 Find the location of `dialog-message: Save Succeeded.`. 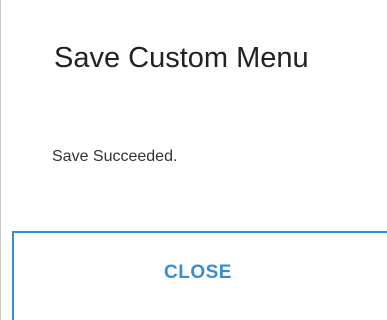

dialog-message: Save Succeeded. is located at coordinates (115, 156).